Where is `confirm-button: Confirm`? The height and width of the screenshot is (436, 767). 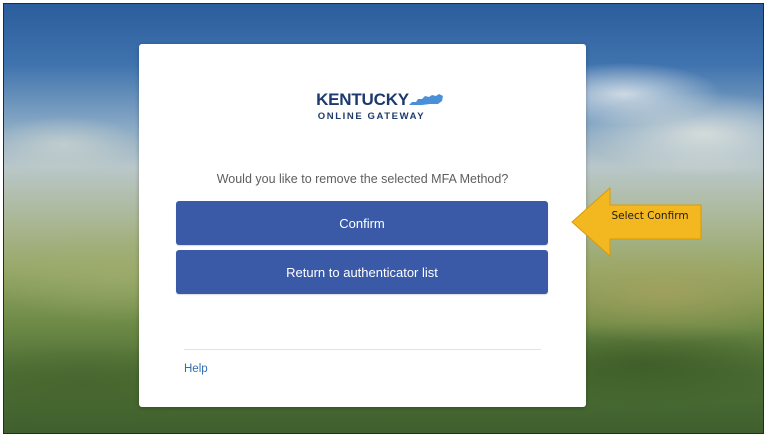 confirm-button: Confirm is located at coordinates (362, 223).